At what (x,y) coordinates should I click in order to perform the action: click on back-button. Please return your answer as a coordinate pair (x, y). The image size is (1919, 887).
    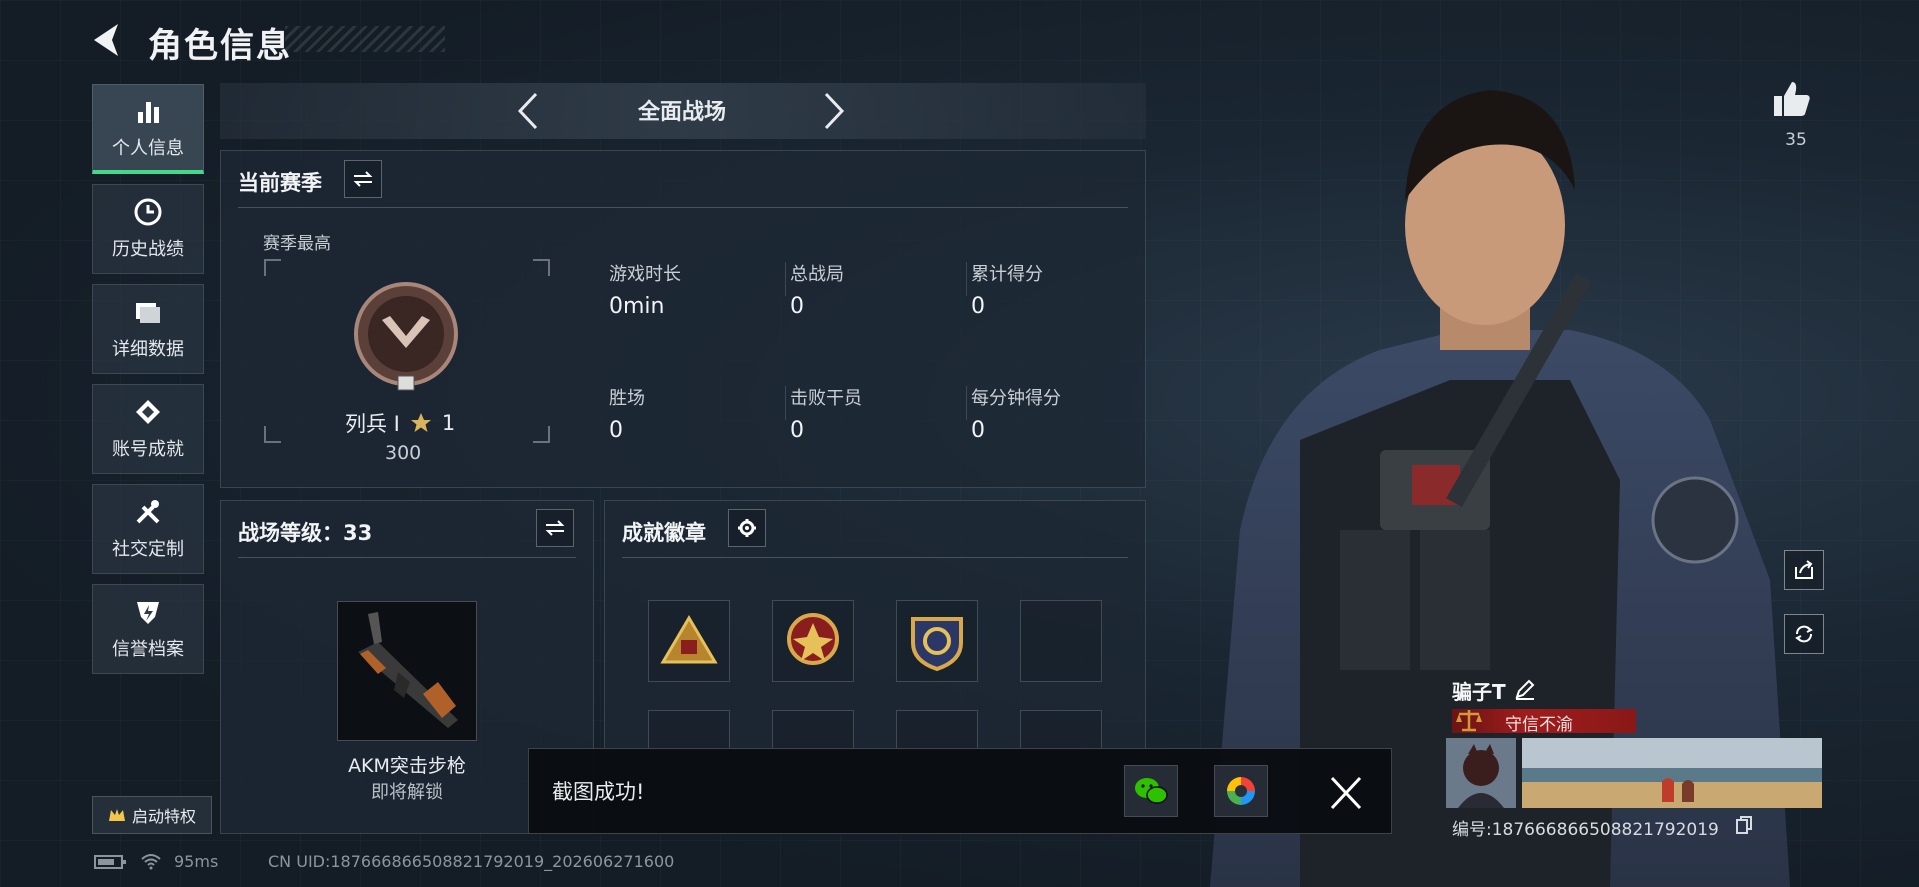
    Looking at the image, I should click on (108, 40).